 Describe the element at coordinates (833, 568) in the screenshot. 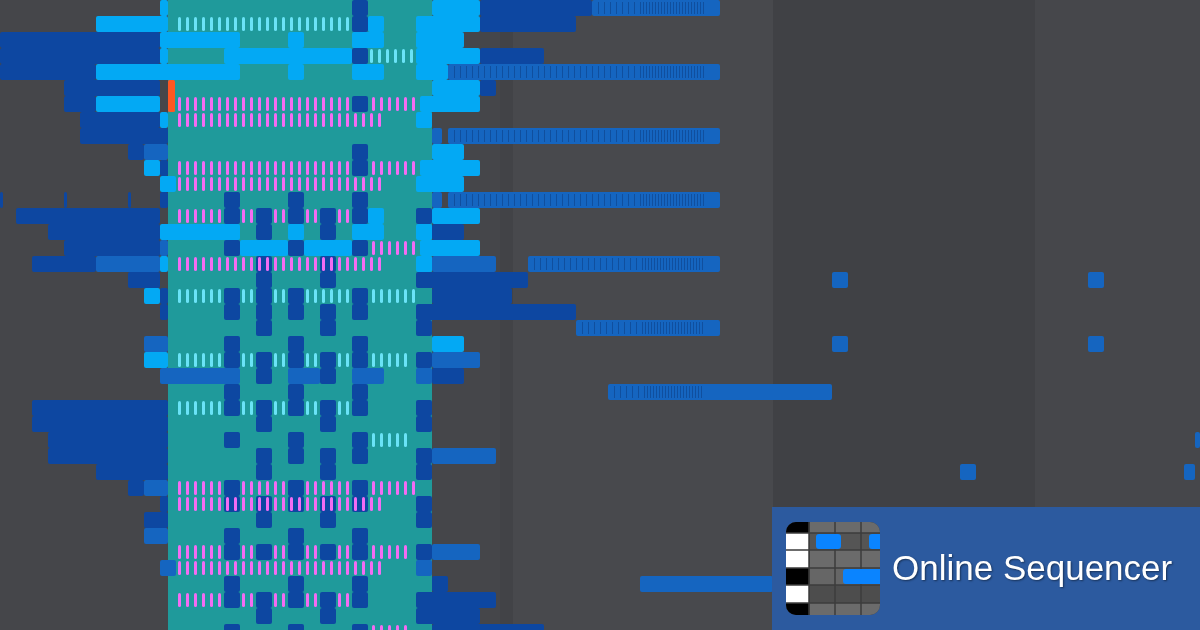

I see `logo-icon` at that location.